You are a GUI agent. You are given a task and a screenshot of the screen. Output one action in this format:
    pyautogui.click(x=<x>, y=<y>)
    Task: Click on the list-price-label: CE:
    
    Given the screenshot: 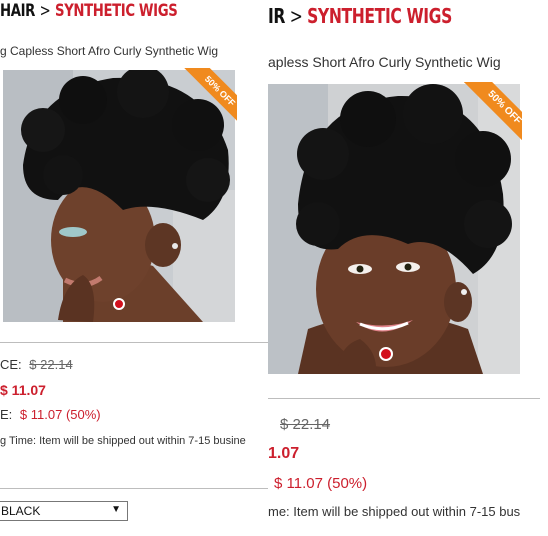 What is the action you would take?
    pyautogui.click(x=11, y=364)
    